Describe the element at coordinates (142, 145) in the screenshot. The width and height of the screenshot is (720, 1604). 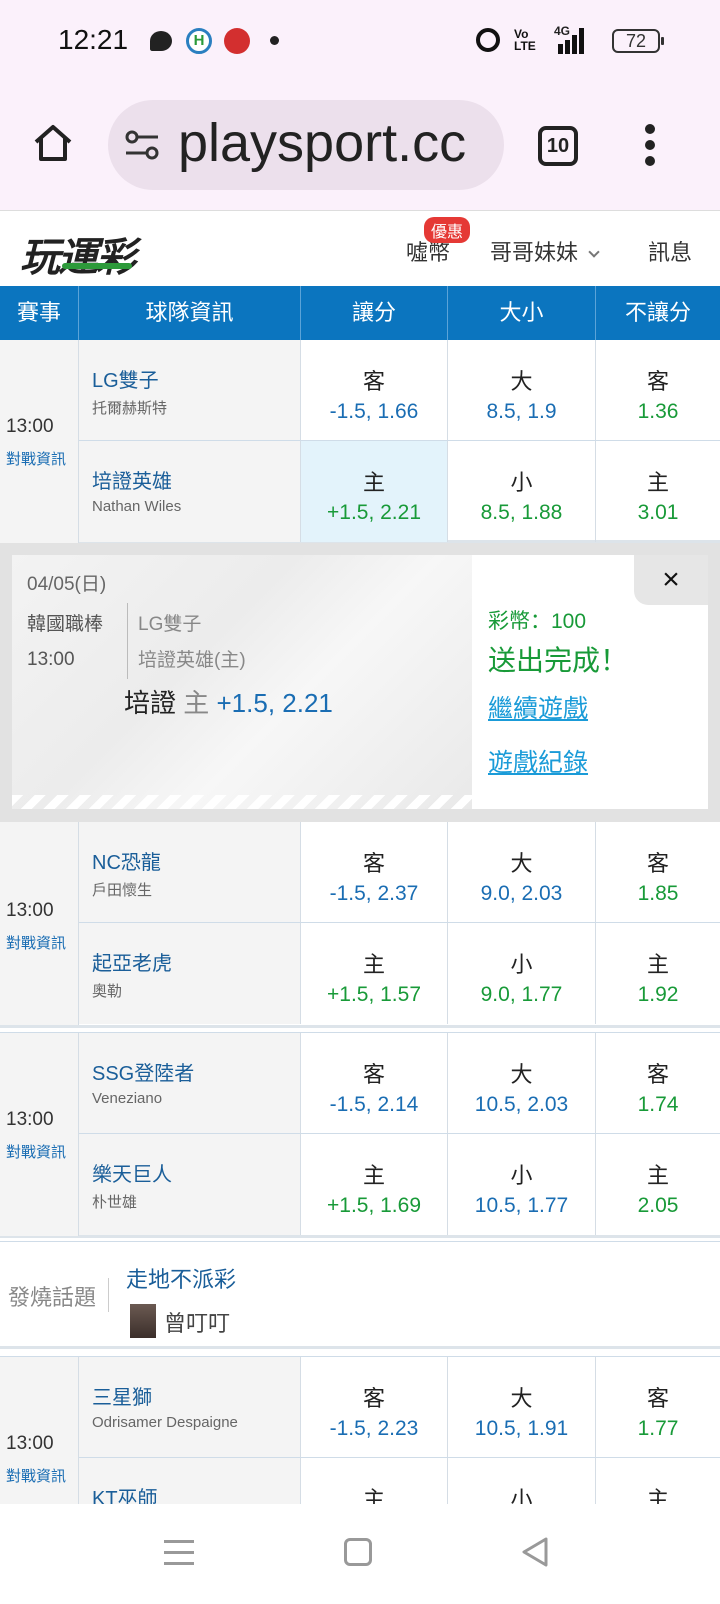
I see `site-settings-icon` at that location.